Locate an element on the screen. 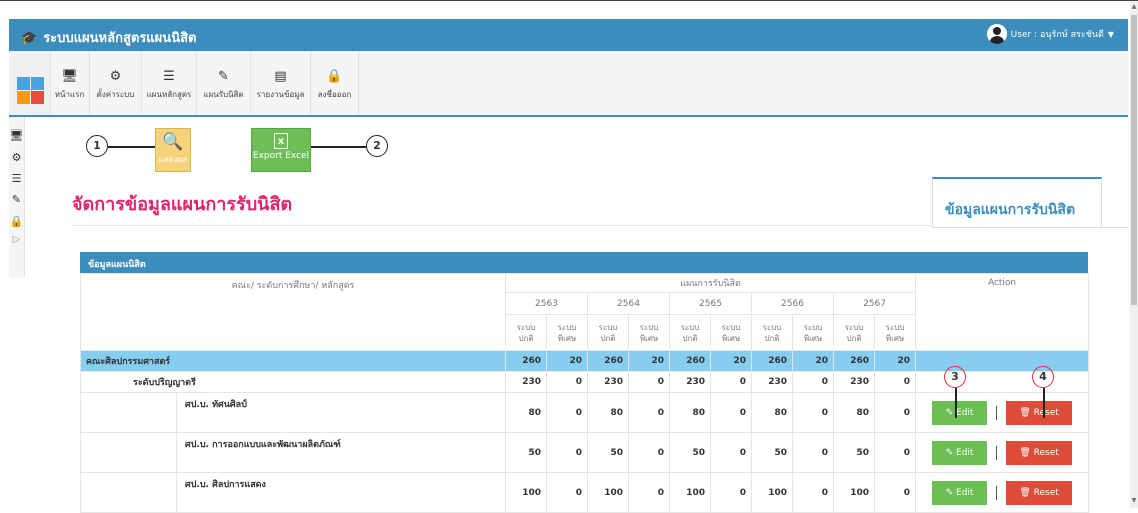 The width and height of the screenshot is (1138, 513). program-name: ศป.บ. ทัศนศิลป์ is located at coordinates (216, 405).